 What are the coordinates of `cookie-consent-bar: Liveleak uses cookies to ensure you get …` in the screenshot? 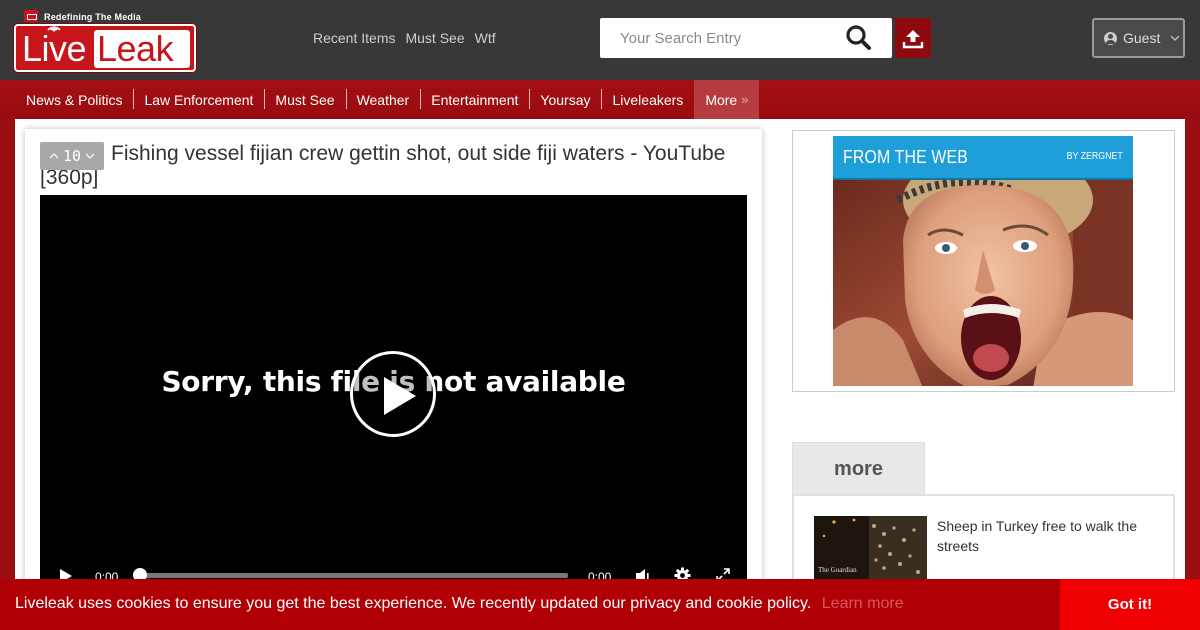 It's located at (600, 604).